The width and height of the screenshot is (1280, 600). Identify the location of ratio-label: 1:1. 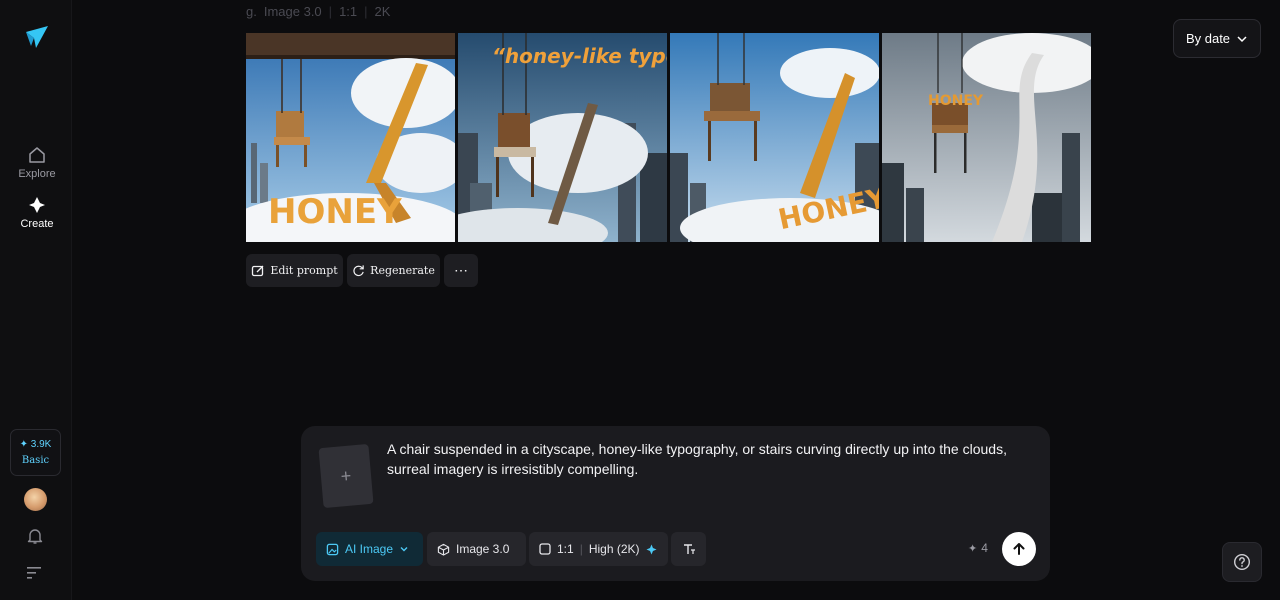
(565, 549).